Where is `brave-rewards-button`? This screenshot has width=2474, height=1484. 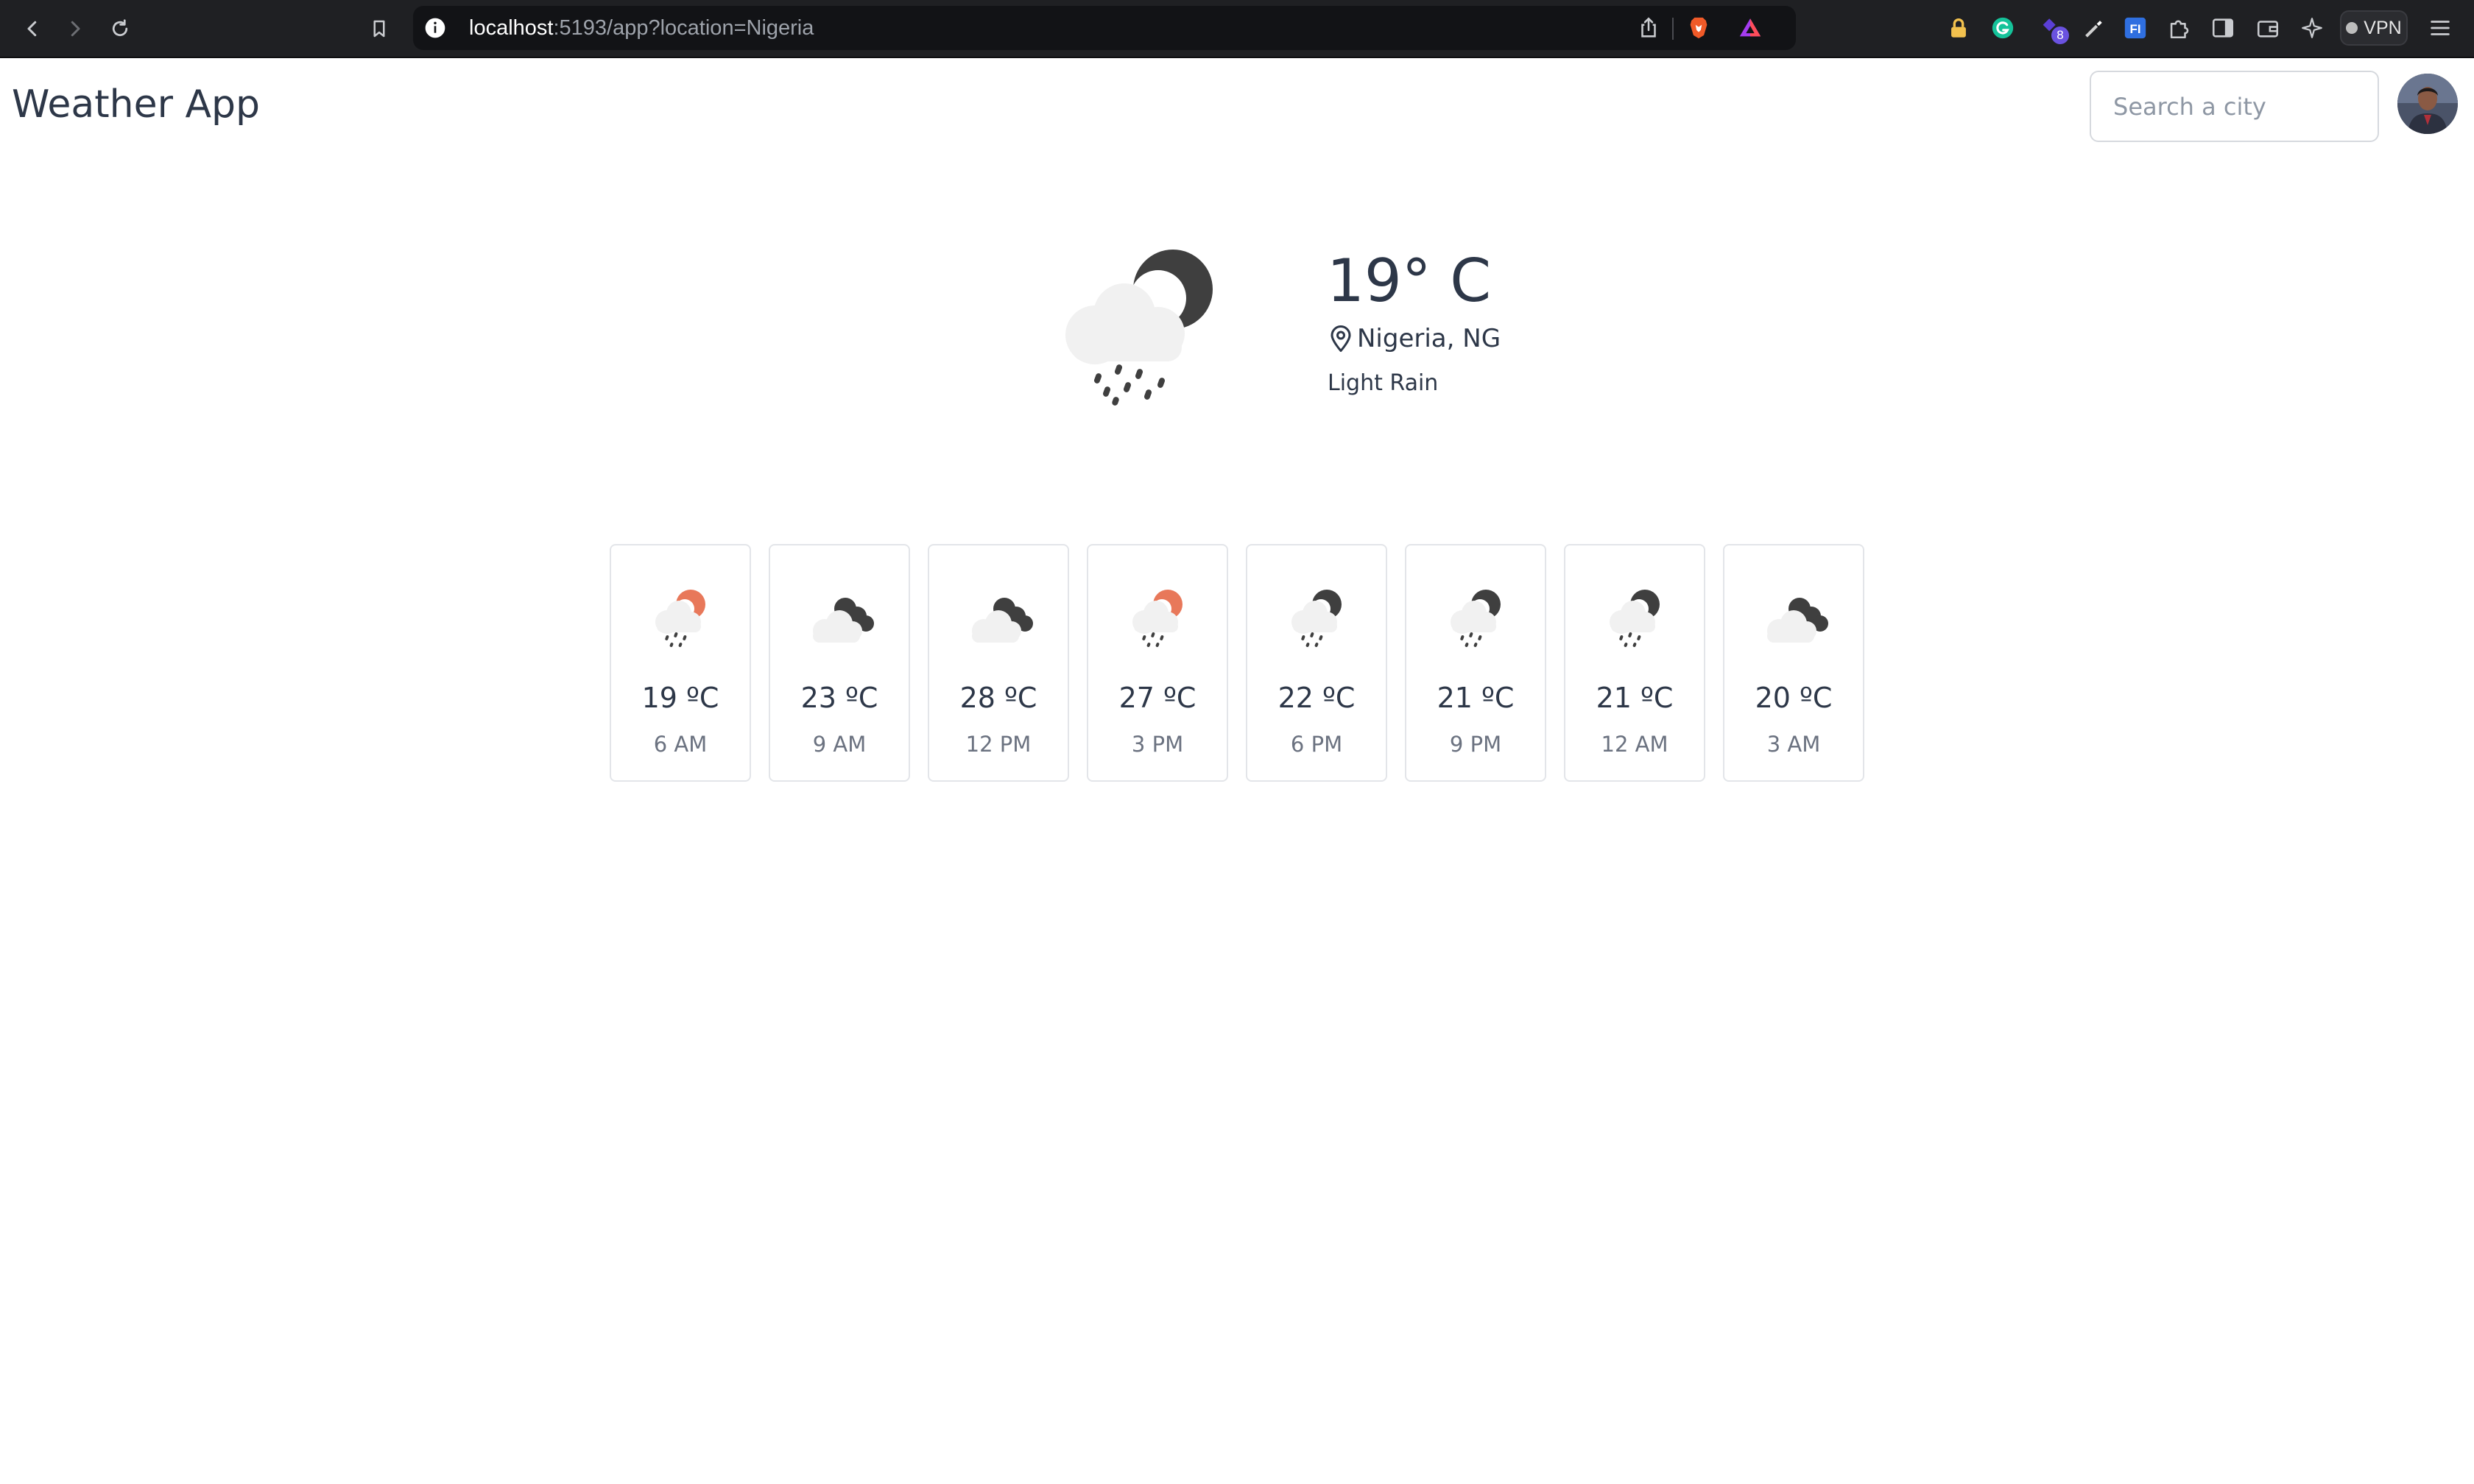
brave-rewards-button is located at coordinates (1751, 28).